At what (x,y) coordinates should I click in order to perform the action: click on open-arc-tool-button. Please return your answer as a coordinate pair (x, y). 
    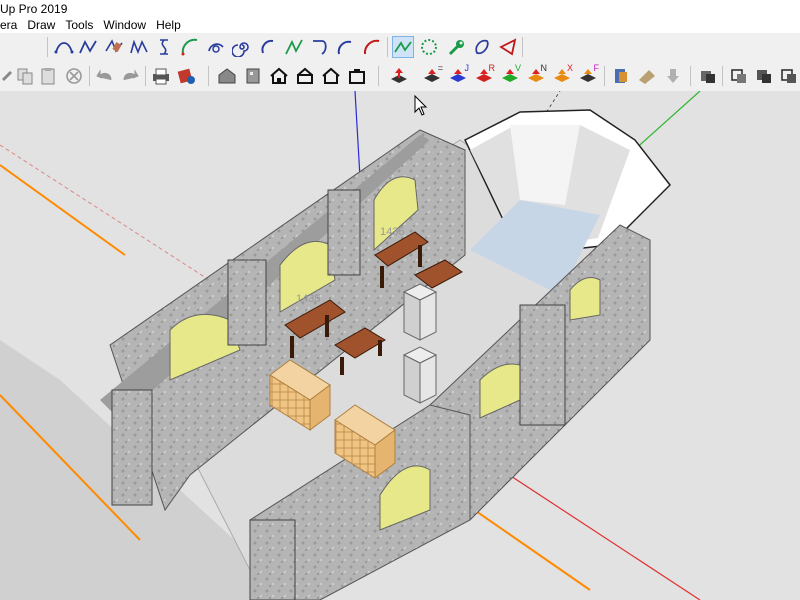
    Looking at the image, I should click on (268, 47).